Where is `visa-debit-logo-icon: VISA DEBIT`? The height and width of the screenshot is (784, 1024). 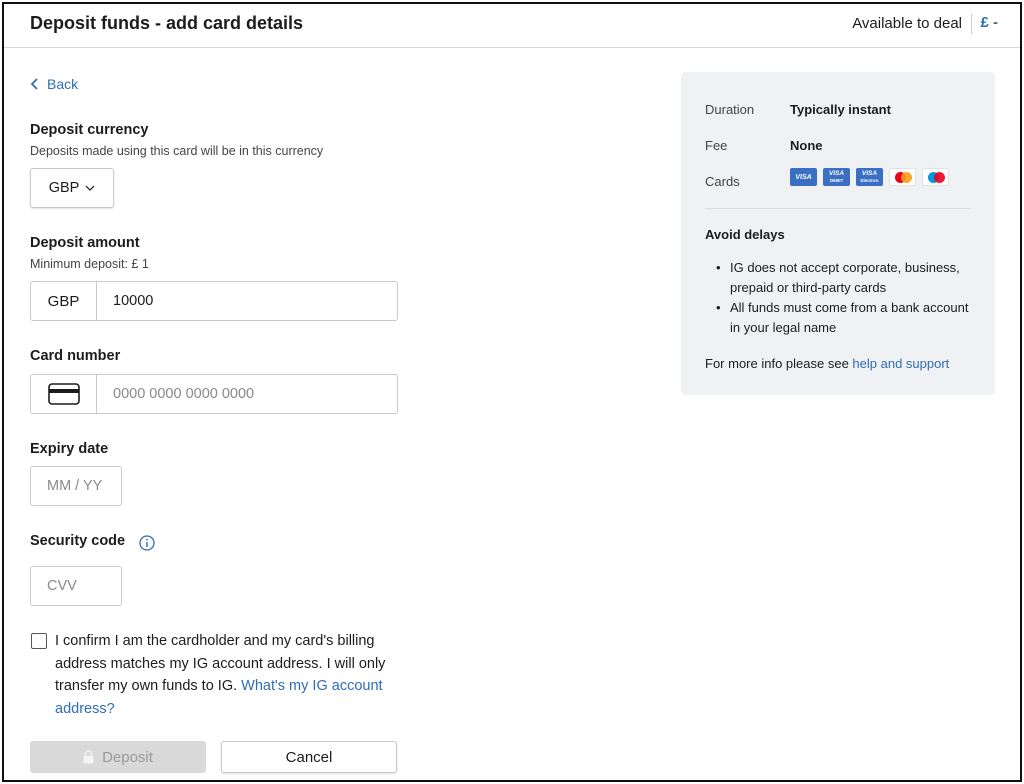
visa-debit-logo-icon: VISA DEBIT is located at coordinates (836, 177).